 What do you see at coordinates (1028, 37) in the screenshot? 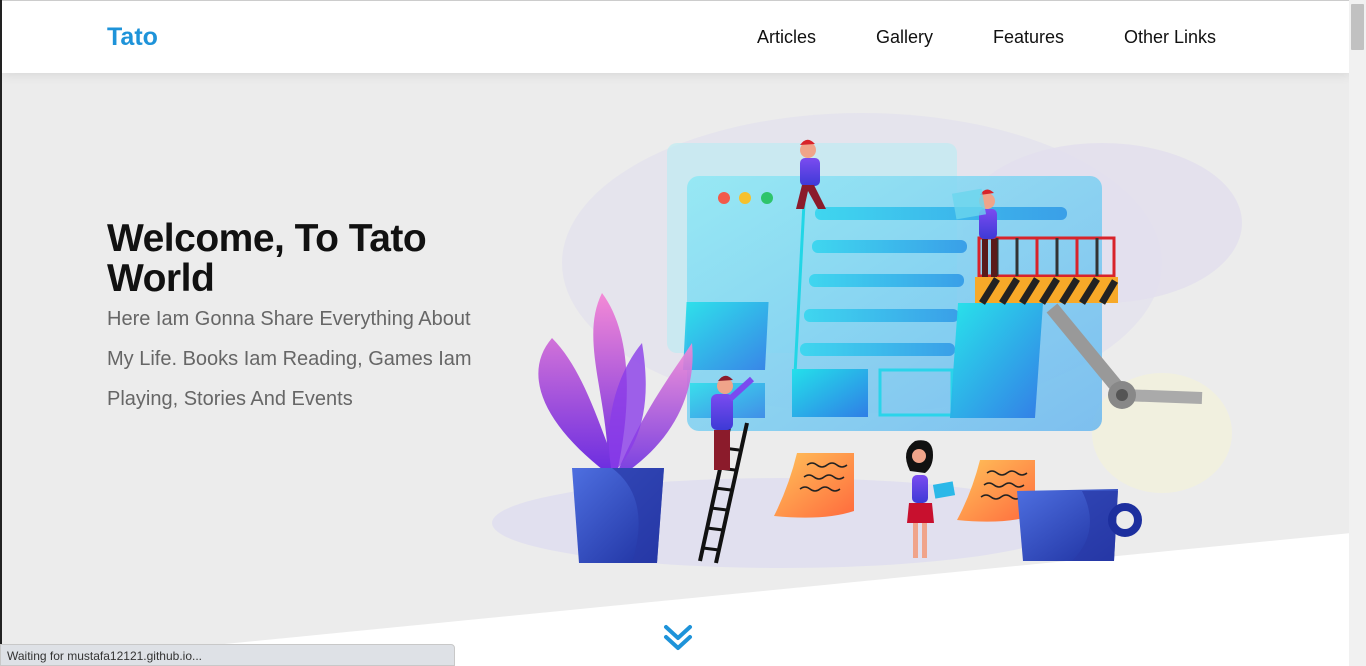
I see `nav-features: Features` at bounding box center [1028, 37].